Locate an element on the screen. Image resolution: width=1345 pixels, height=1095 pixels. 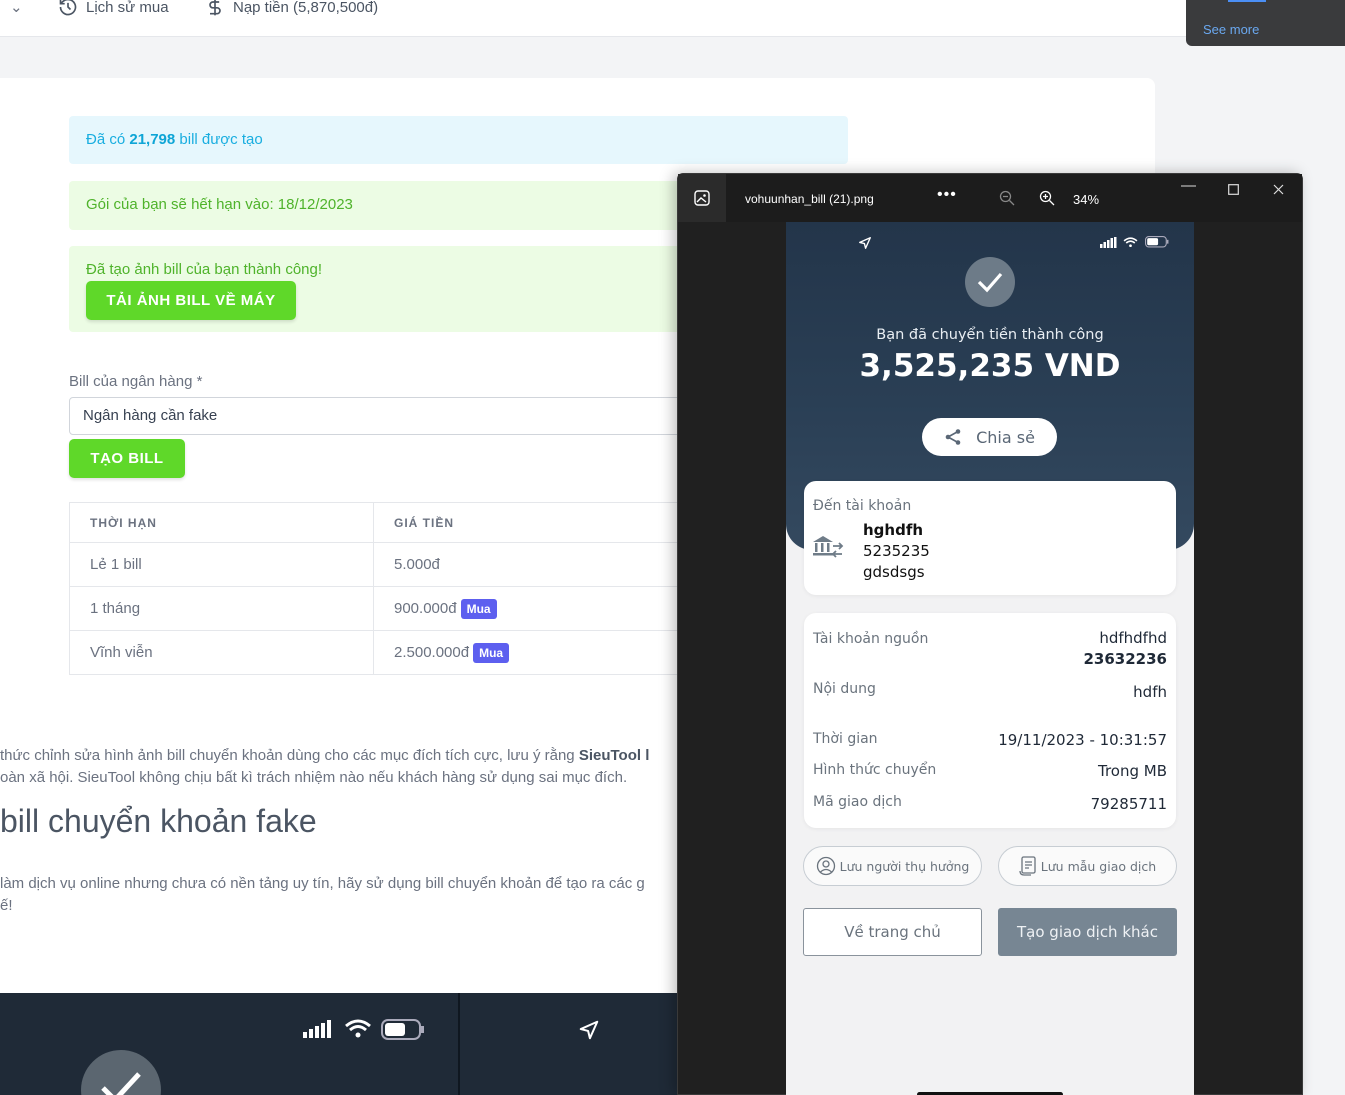
duration-cell: Vĩnh viễn is located at coordinates (221, 652).